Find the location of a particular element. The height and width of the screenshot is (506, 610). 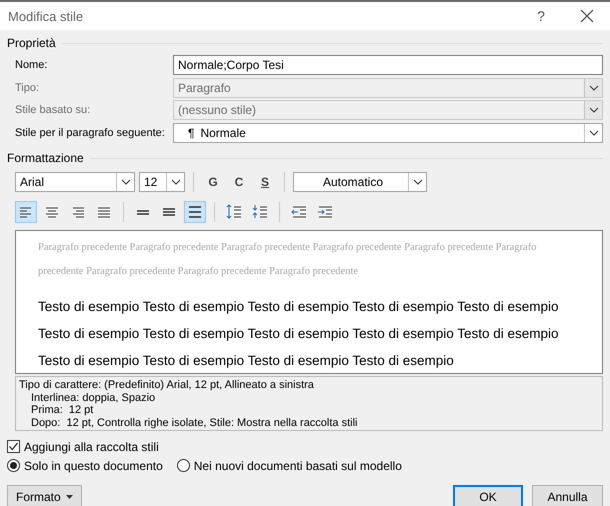

font-style-button: S is located at coordinates (265, 182).